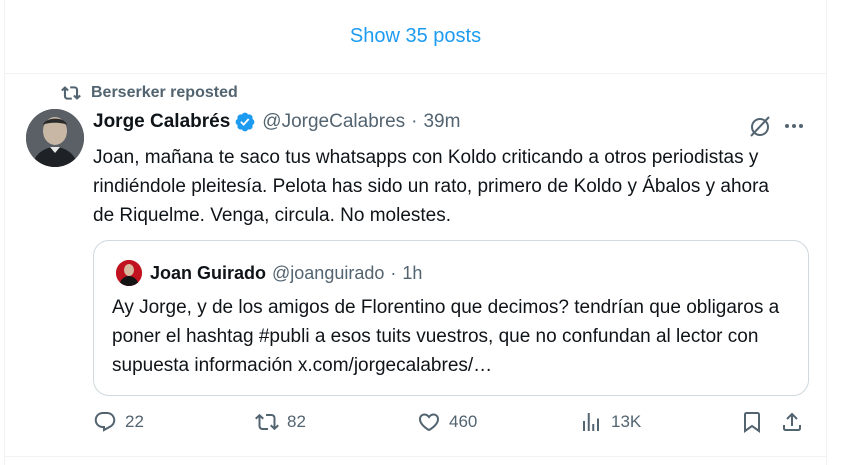 The image size is (847, 465). I want to click on more-options-button, so click(794, 126).